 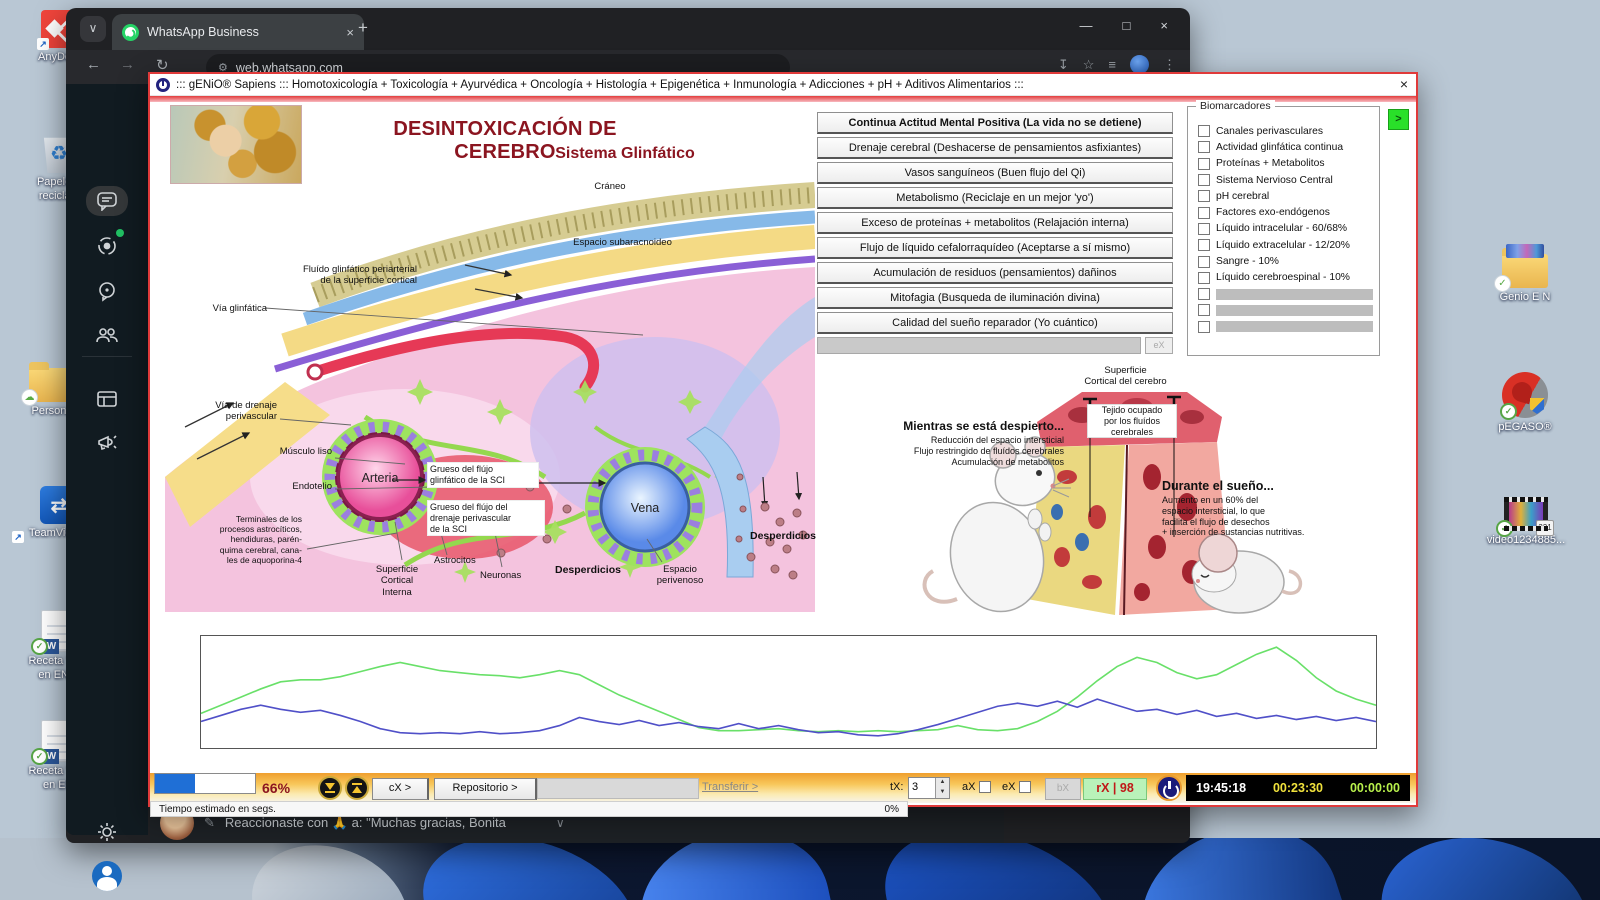 I want to click on label-desperdicios-right: Desperdicios, so click(x=783, y=536).